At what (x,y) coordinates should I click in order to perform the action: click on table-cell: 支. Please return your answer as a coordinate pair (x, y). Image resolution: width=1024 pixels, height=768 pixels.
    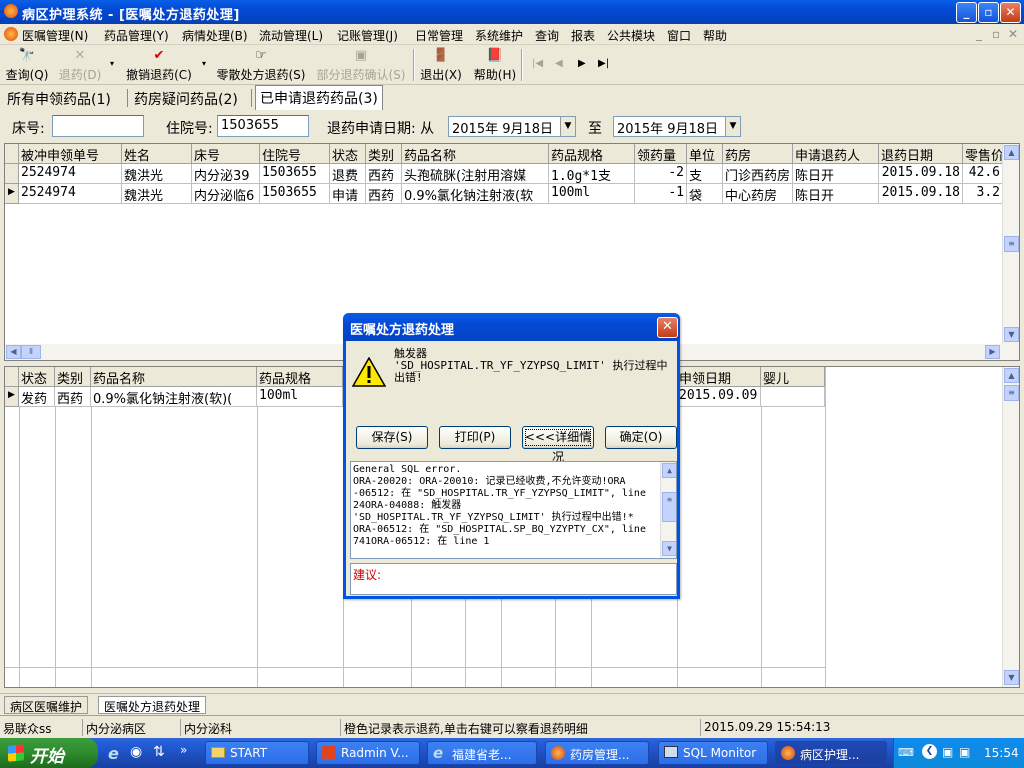
    Looking at the image, I should click on (705, 174).